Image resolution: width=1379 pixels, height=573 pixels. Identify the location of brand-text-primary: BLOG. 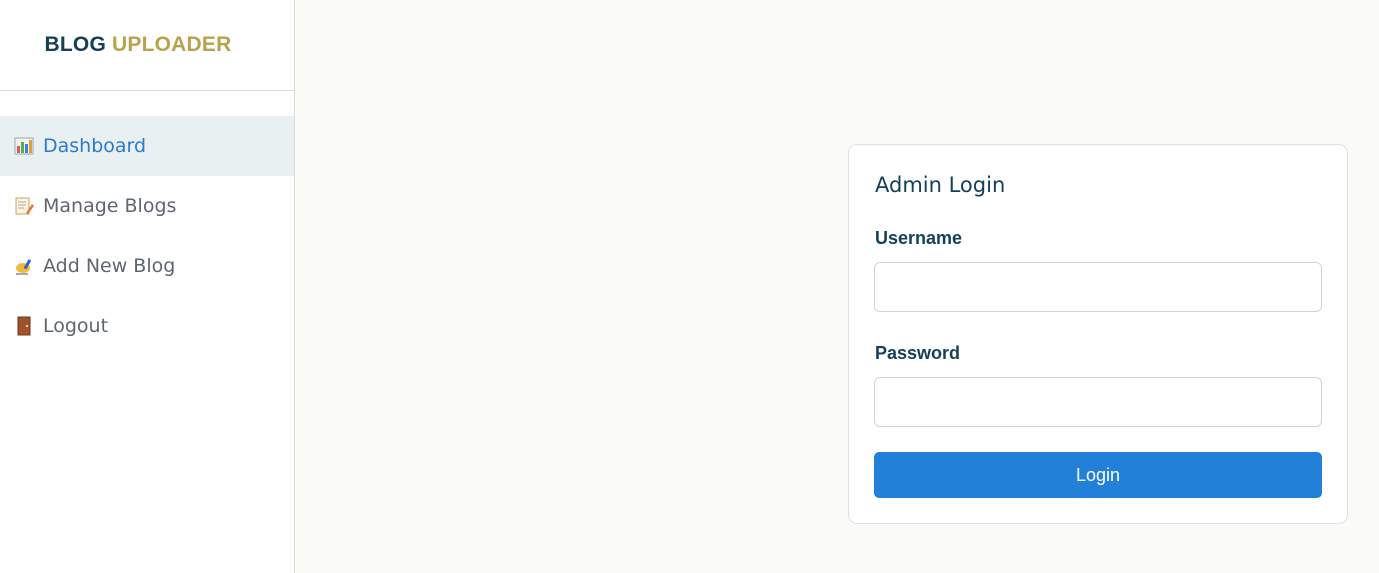
(75, 44).